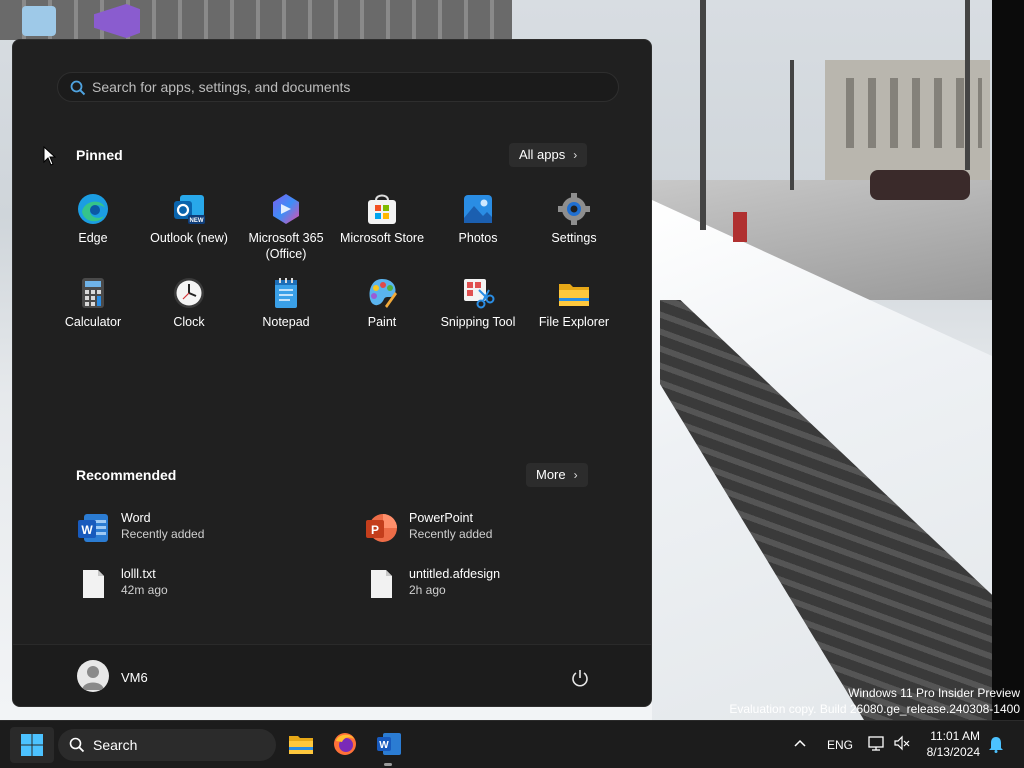 This screenshot has width=1024, height=768. What do you see at coordinates (186, 583) in the screenshot?
I see `recommended-item-lolll-txt: lolll.txt 42m ago` at bounding box center [186, 583].